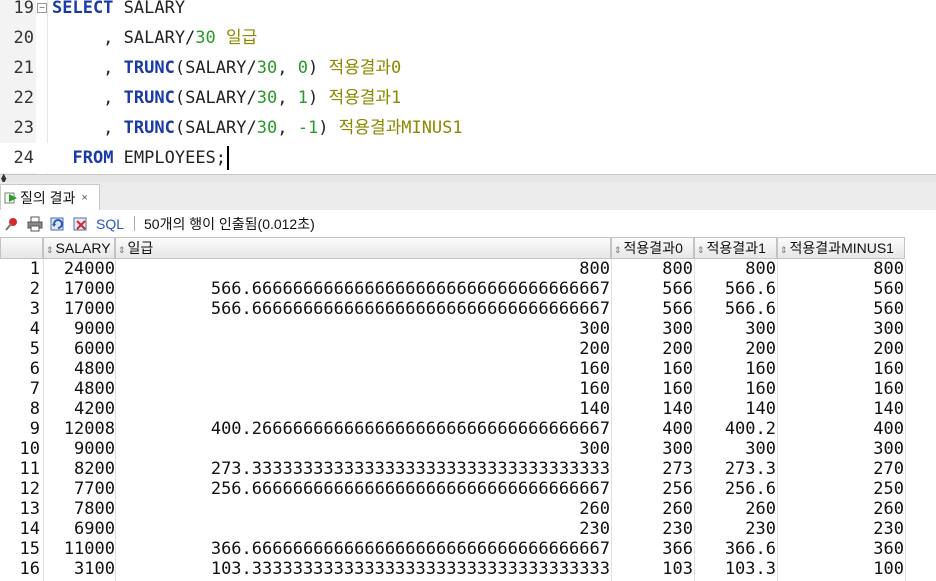  I want to click on table-row: 8 4200 140 140 140 140, so click(468, 409).